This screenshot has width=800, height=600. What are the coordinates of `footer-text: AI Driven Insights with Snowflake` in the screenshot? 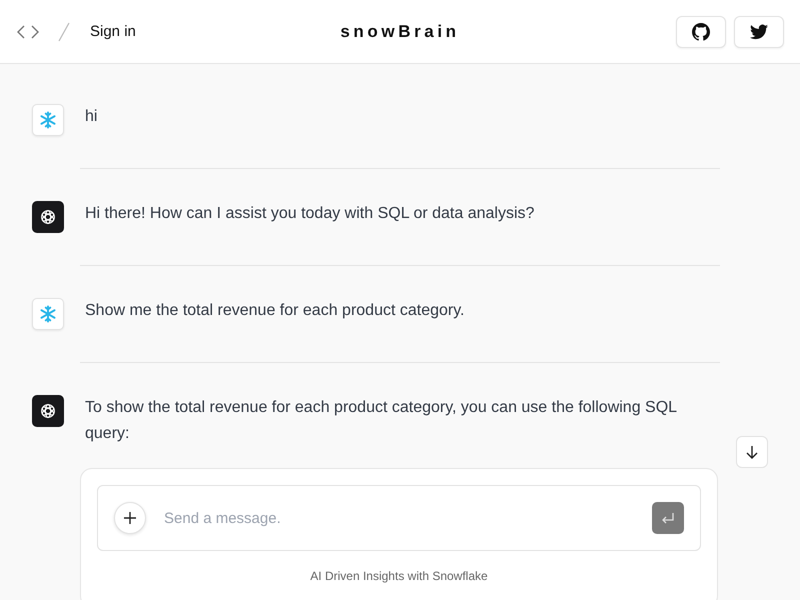 It's located at (399, 576).